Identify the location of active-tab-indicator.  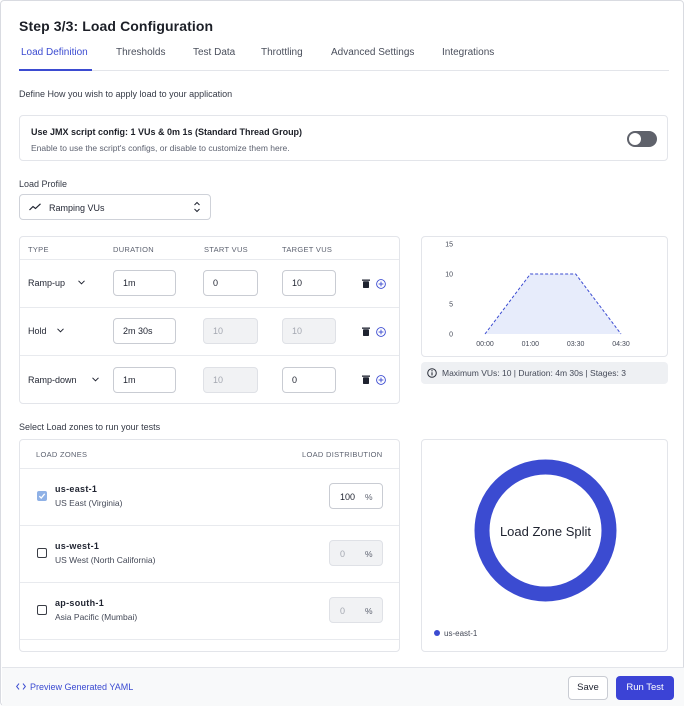
(55, 70).